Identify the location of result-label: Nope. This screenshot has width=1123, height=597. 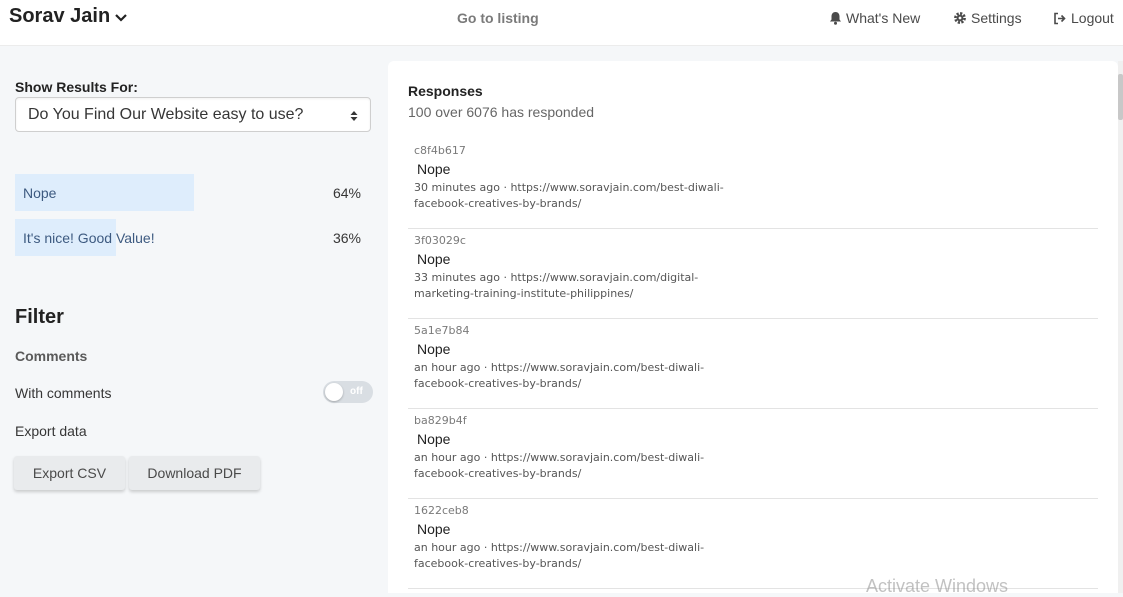
(40, 193).